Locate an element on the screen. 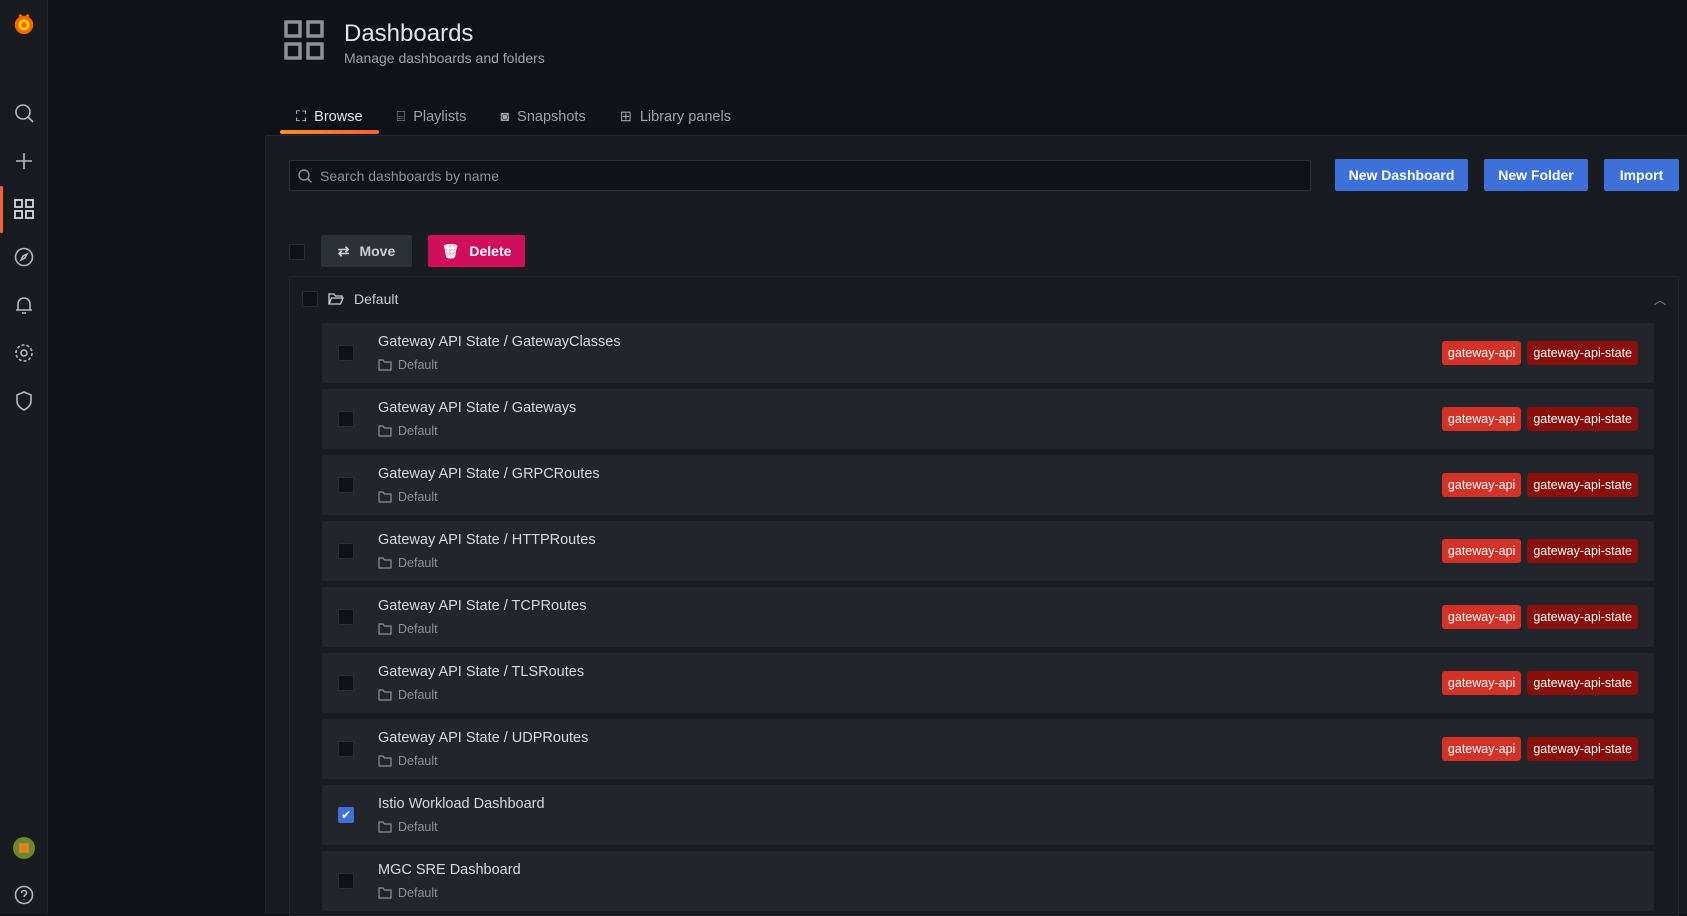 The height and width of the screenshot is (916, 1687). dashboard-title: Gateway API State / TLSRoutes is located at coordinates (481, 672).